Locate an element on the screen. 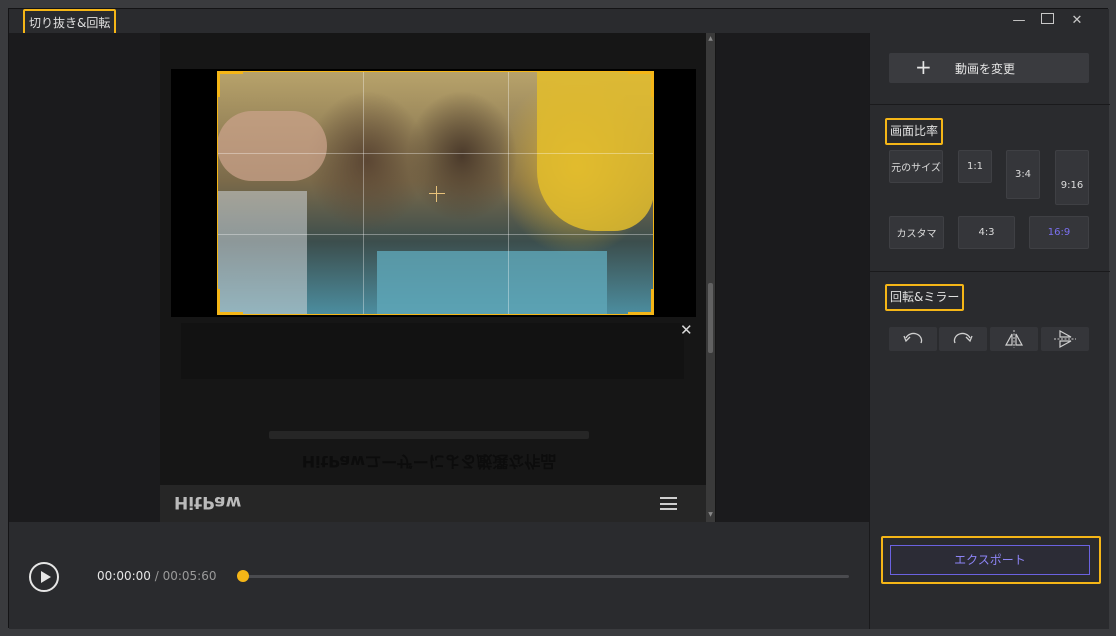 The width and height of the screenshot is (1116, 636). flip-horizontal-button is located at coordinates (1014, 339).